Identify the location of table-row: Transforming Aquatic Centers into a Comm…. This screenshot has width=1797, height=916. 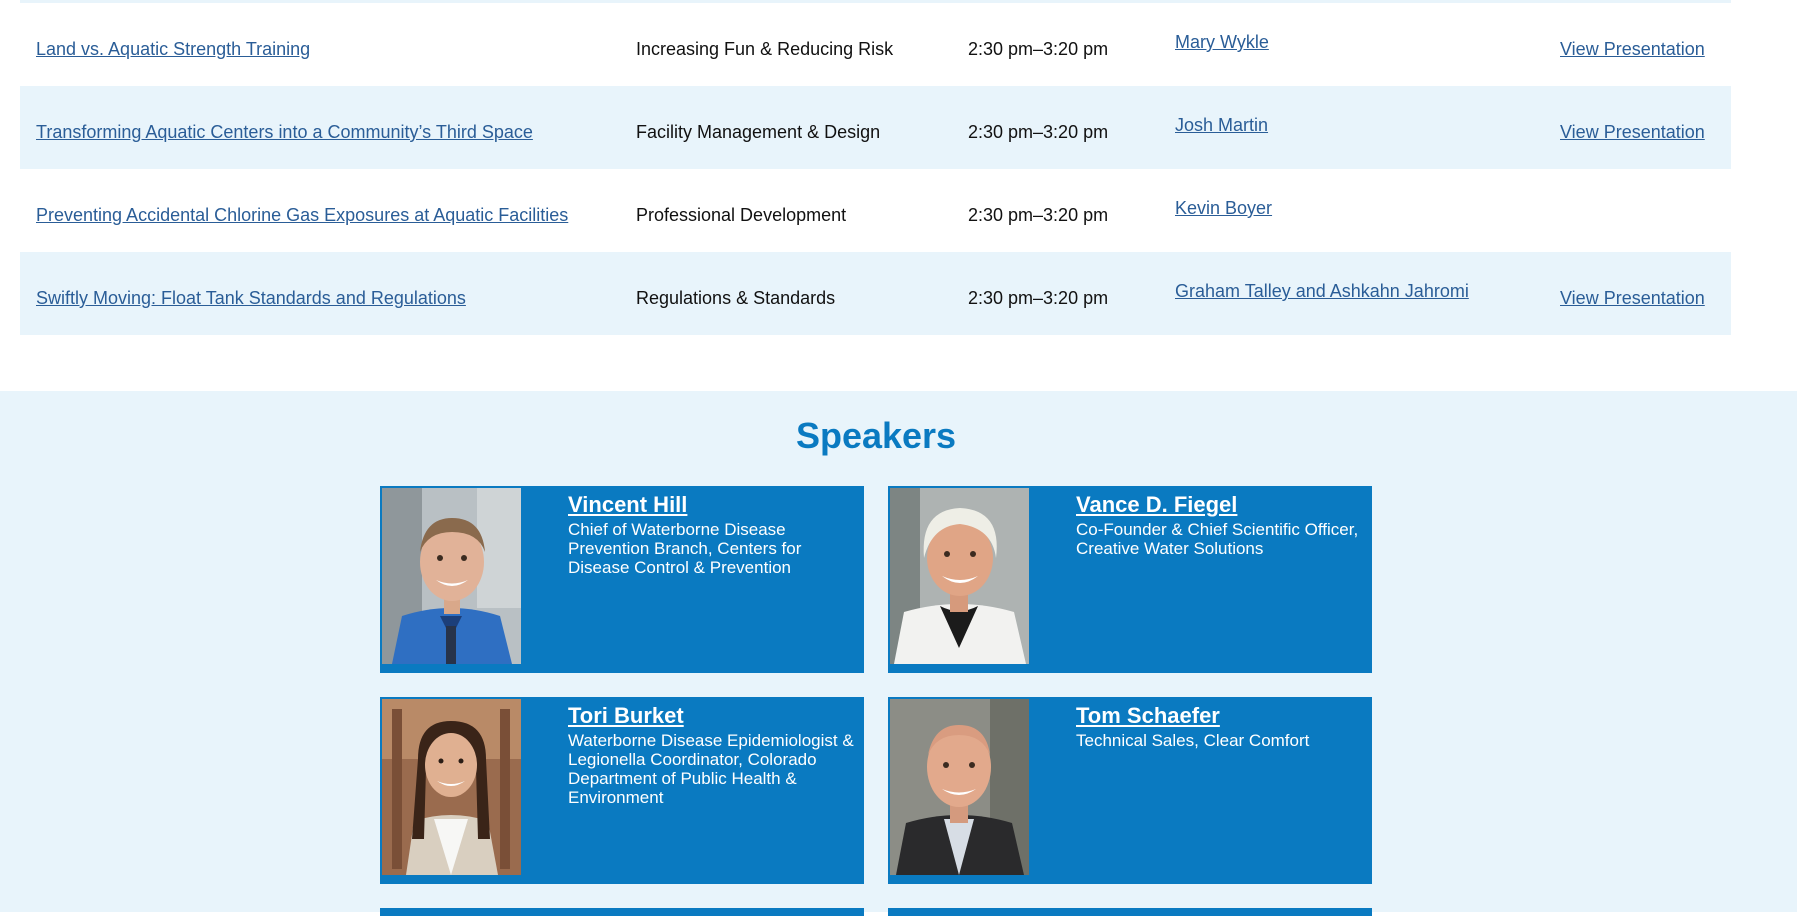
(875, 127).